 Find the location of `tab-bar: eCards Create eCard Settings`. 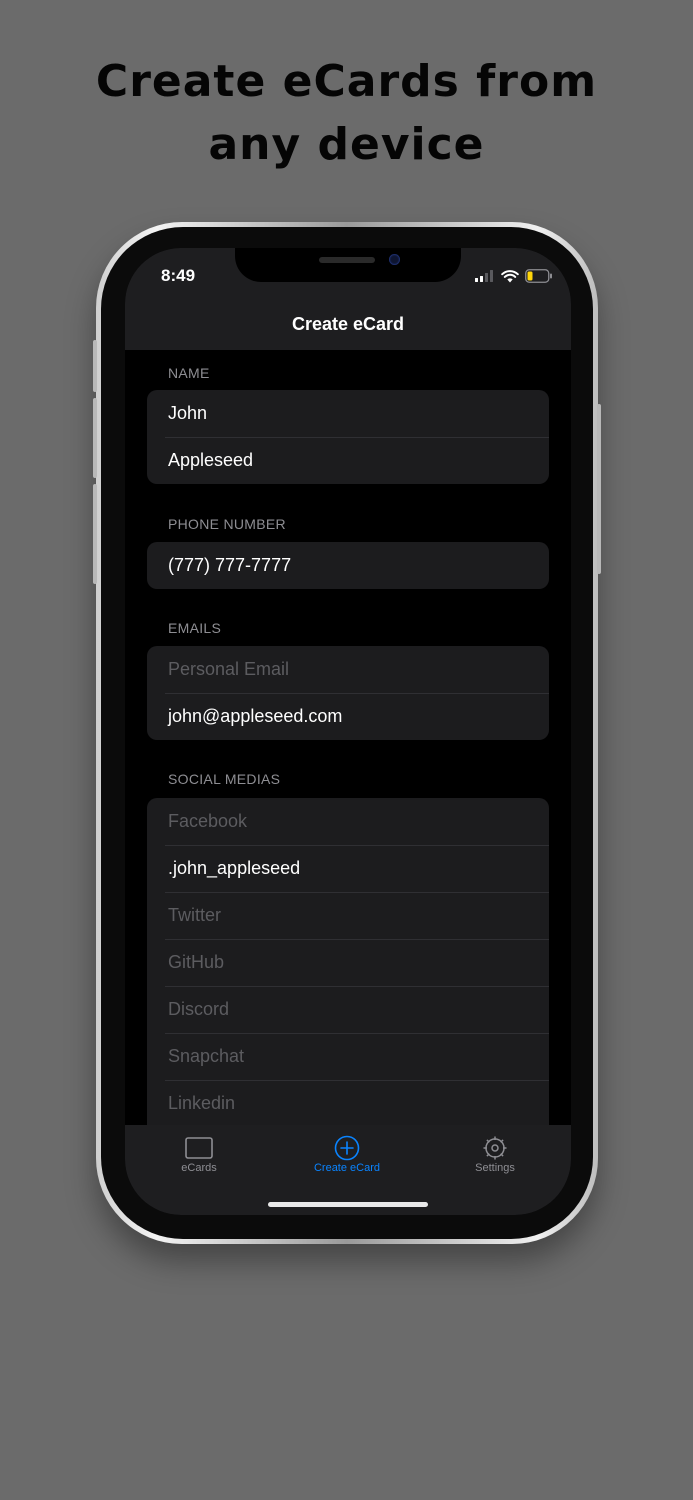

tab-bar: eCards Create eCard Settings is located at coordinates (348, 1170).